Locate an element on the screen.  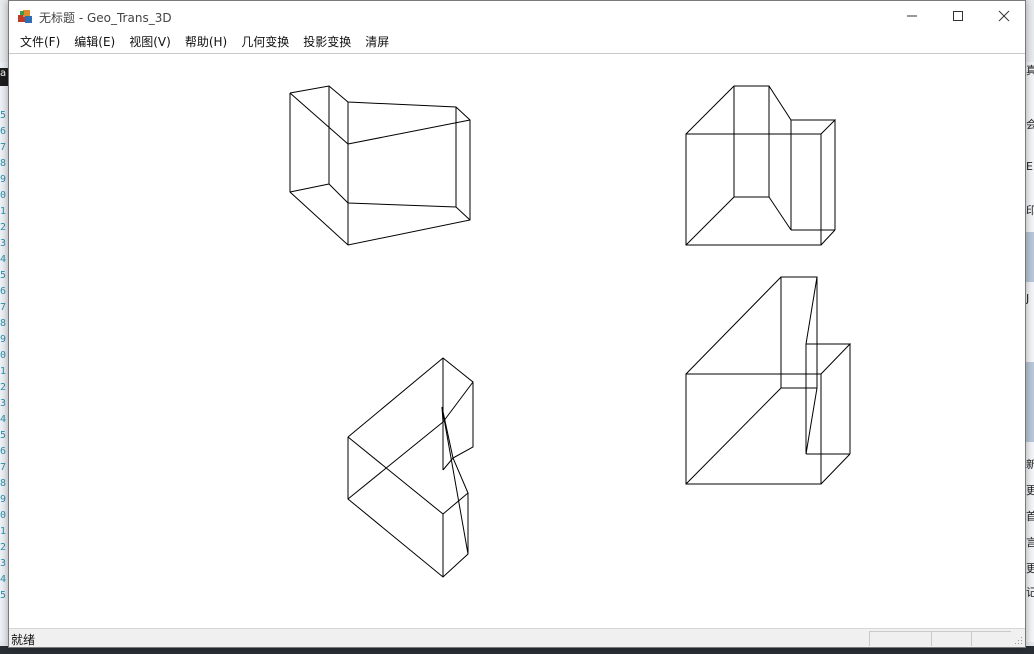
minimize-icon is located at coordinates (912, 16).